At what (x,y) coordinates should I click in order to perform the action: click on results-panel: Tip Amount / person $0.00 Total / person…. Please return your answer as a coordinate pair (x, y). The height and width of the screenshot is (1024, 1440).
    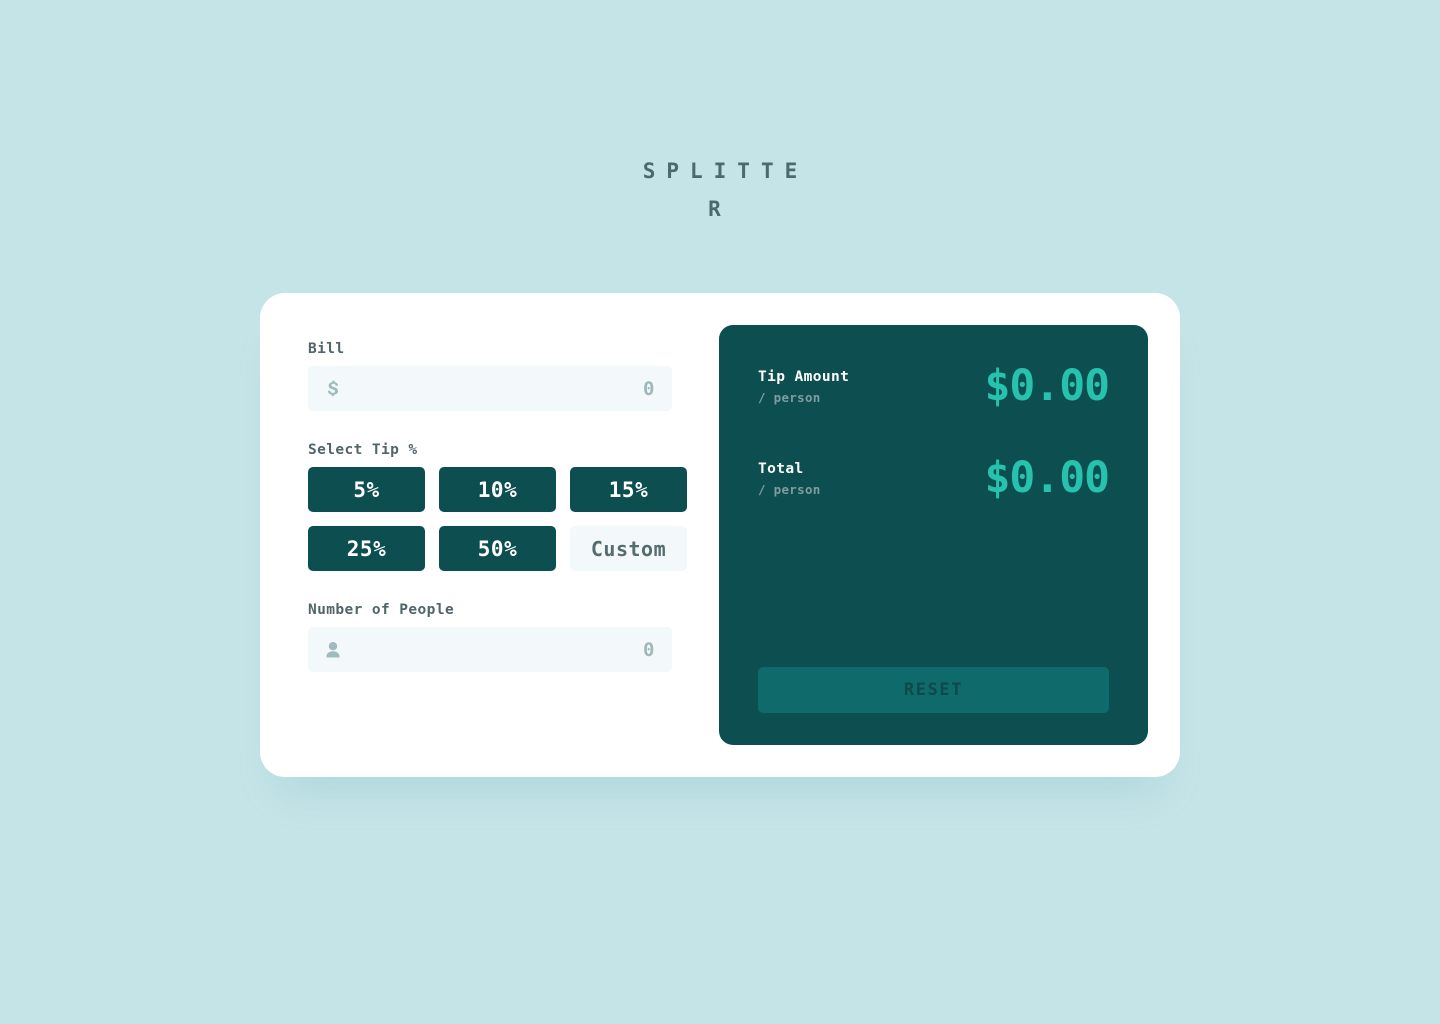
    Looking at the image, I should click on (933, 535).